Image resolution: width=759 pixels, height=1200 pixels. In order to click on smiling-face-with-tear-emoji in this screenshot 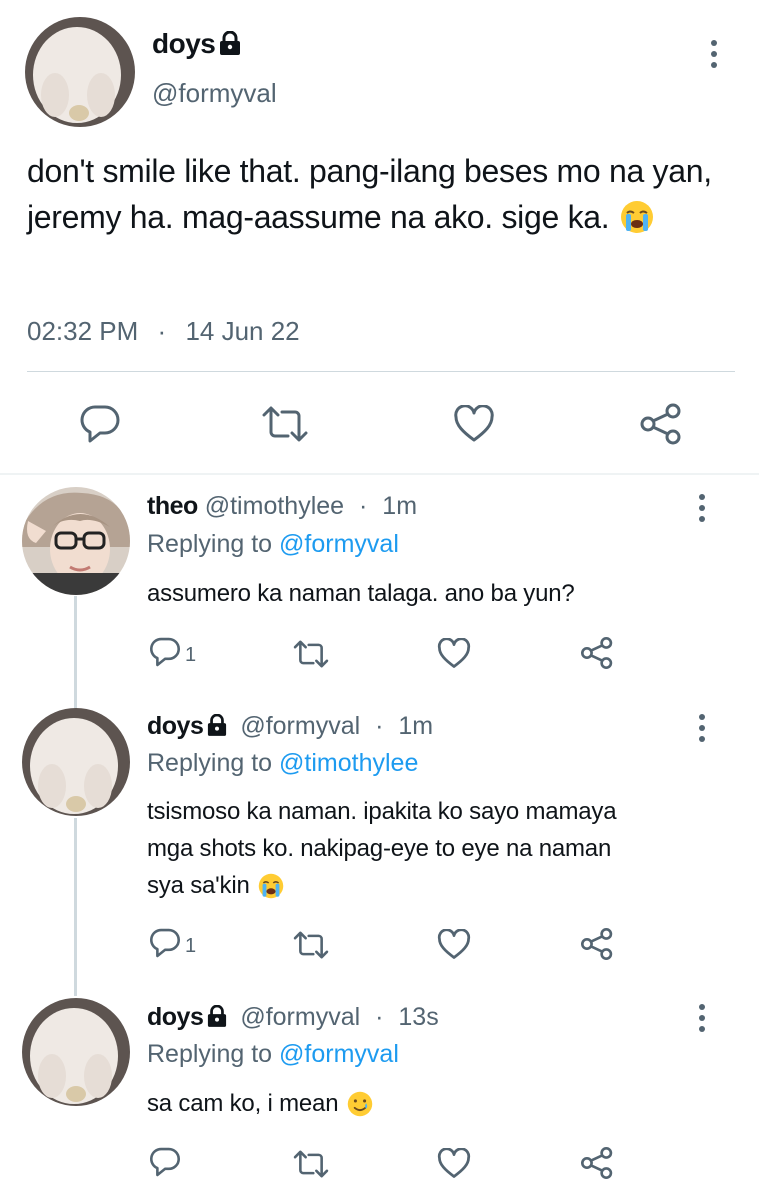, I will do `click(360, 1109)`.